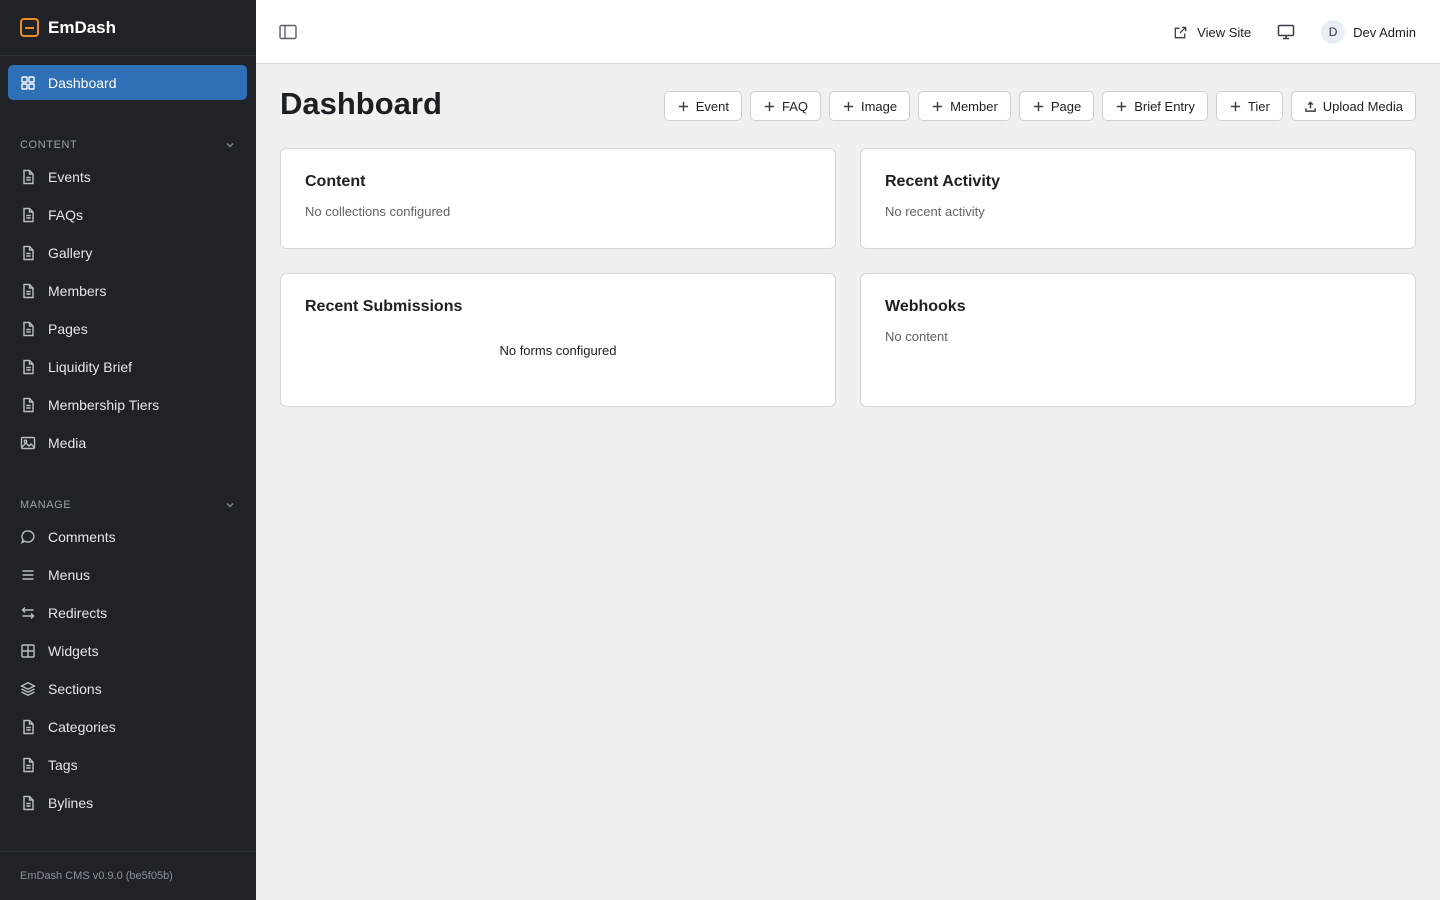 The width and height of the screenshot is (1440, 900). What do you see at coordinates (46, 505) in the screenshot?
I see `manage-section-title: MANAGE` at bounding box center [46, 505].